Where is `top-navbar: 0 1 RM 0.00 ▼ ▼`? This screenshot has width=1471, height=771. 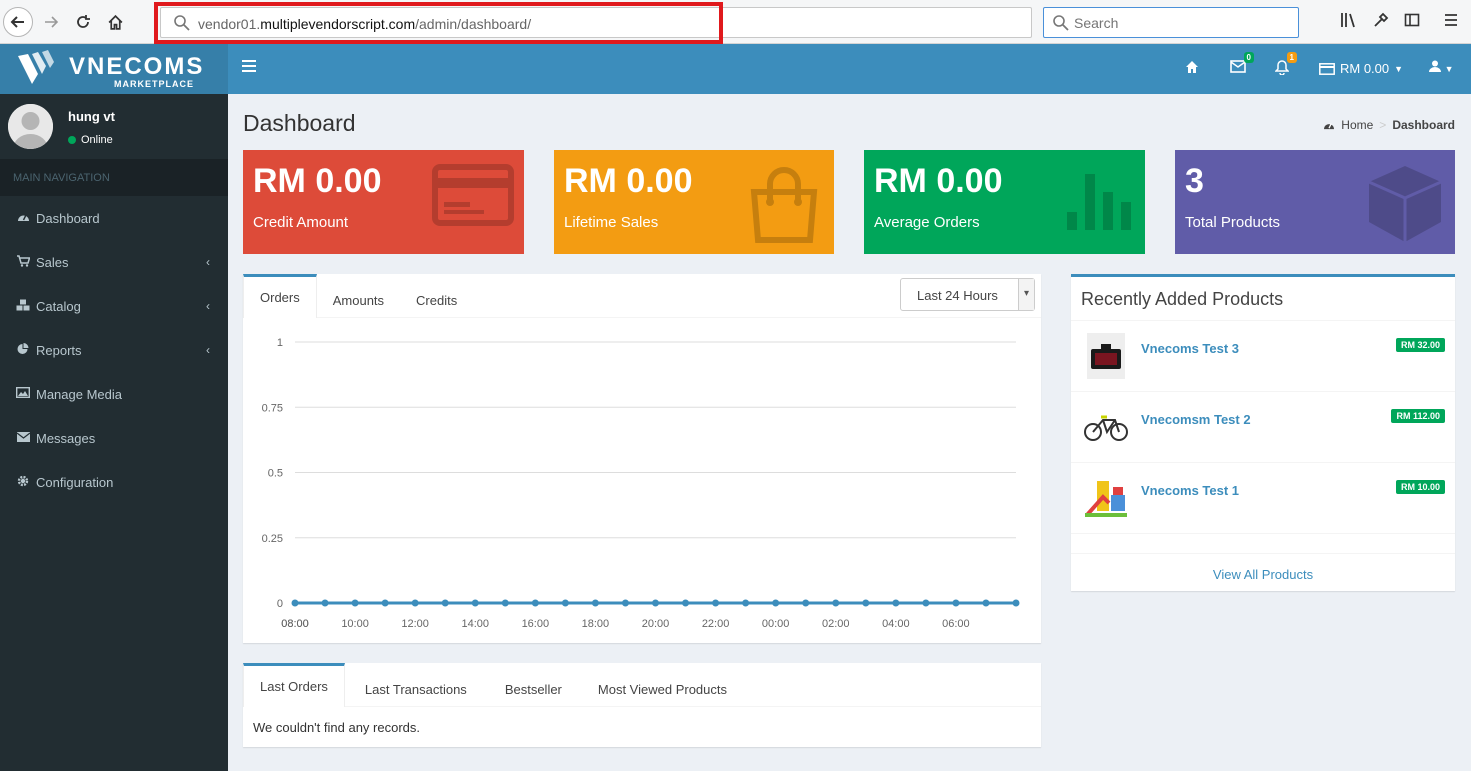 top-navbar: 0 1 RM 0.00 ▼ ▼ is located at coordinates (849, 69).